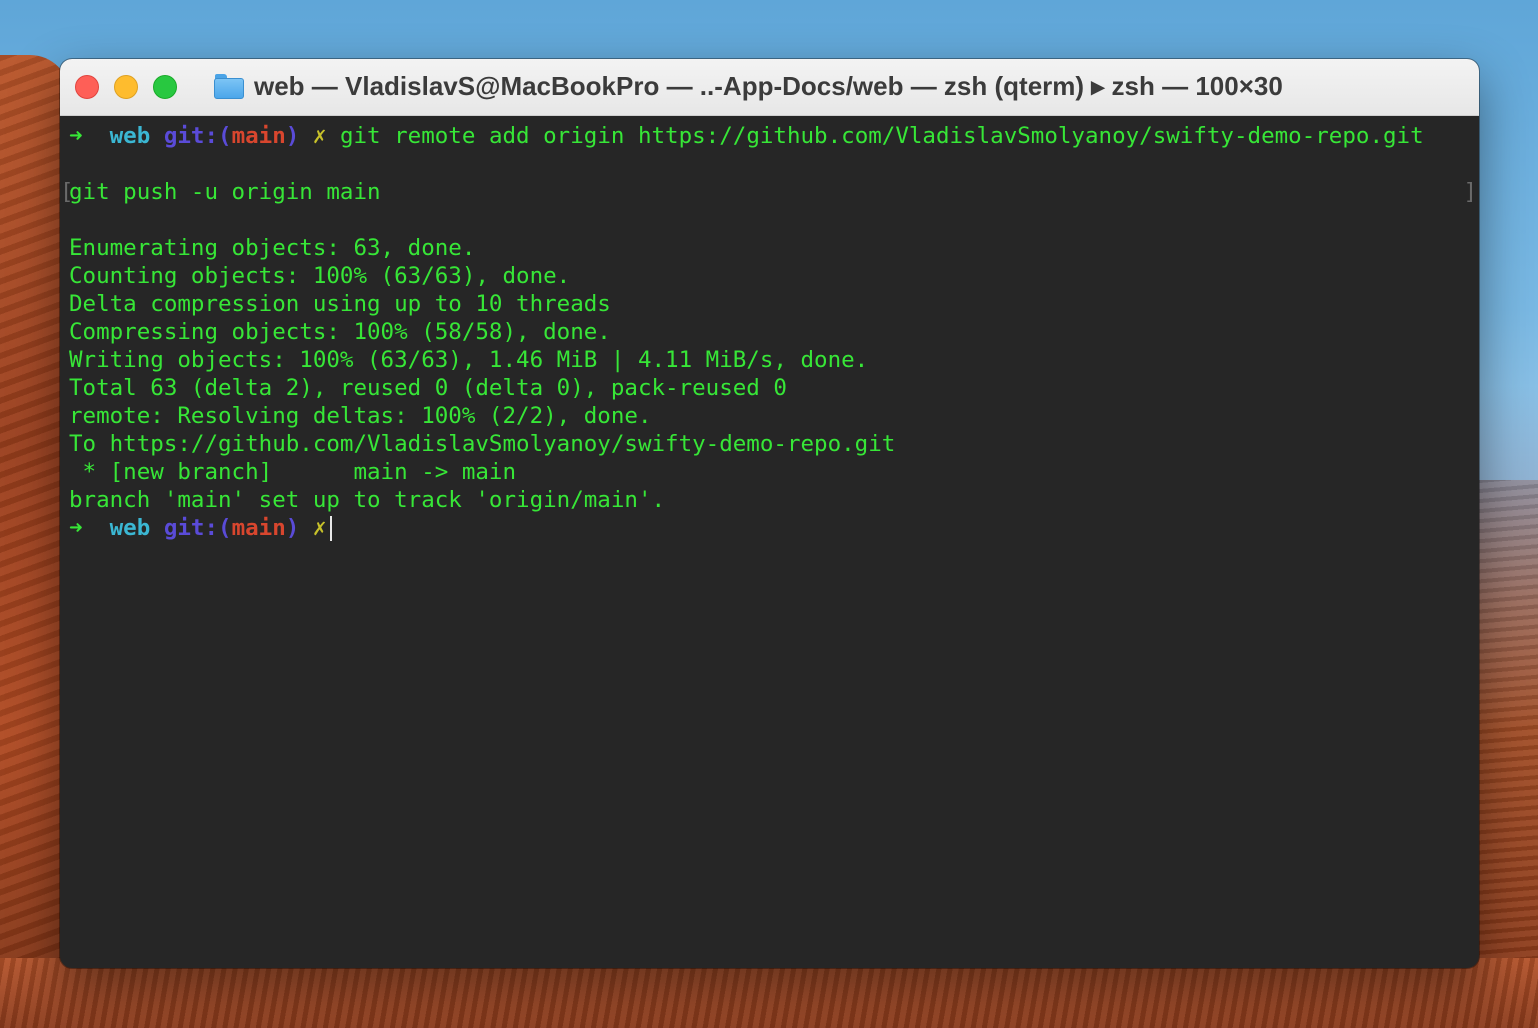 The height and width of the screenshot is (1028, 1538). I want to click on folder-icon, so click(229, 86).